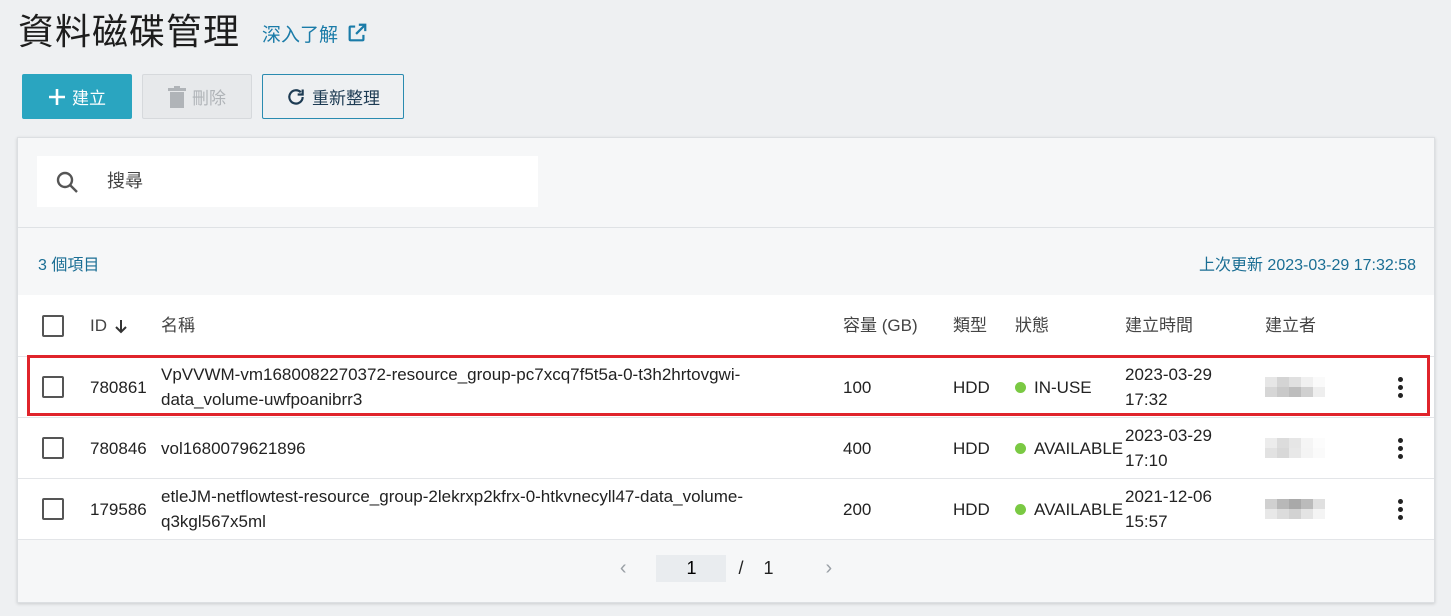 The height and width of the screenshot is (616, 1451). What do you see at coordinates (486, 325) in the screenshot?
I see `column-header-name: 名稱` at bounding box center [486, 325].